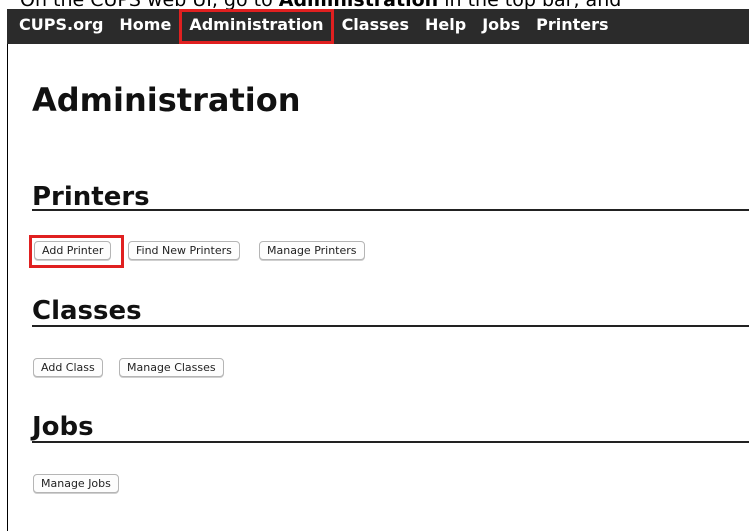 The image size is (749, 531). Describe the element at coordinates (256, 26) in the screenshot. I see `nav-item-administration: Administration` at that location.